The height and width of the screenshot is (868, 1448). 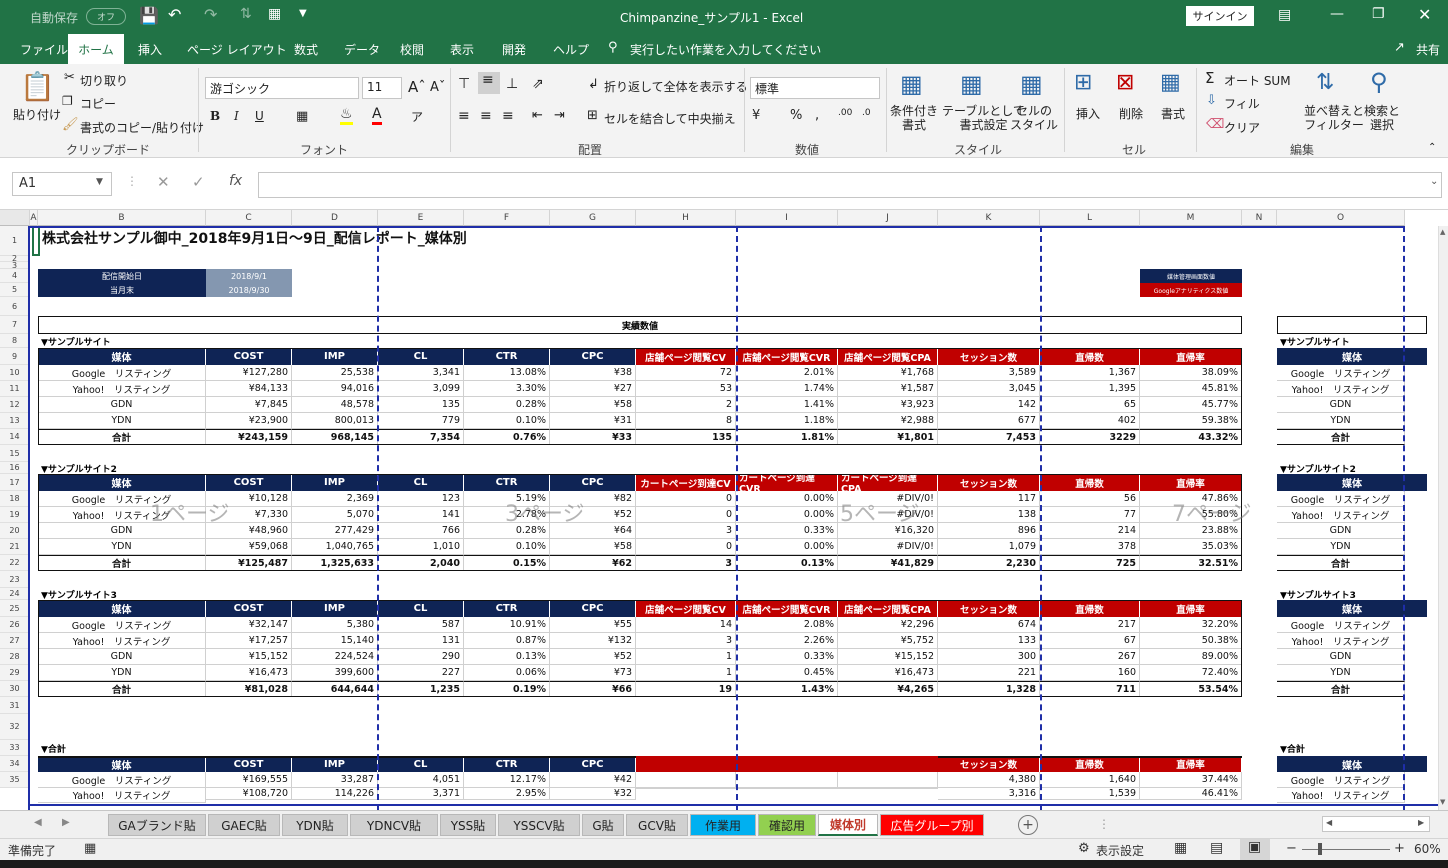 I want to click on clear-button: クリア, so click(x=1242, y=127).